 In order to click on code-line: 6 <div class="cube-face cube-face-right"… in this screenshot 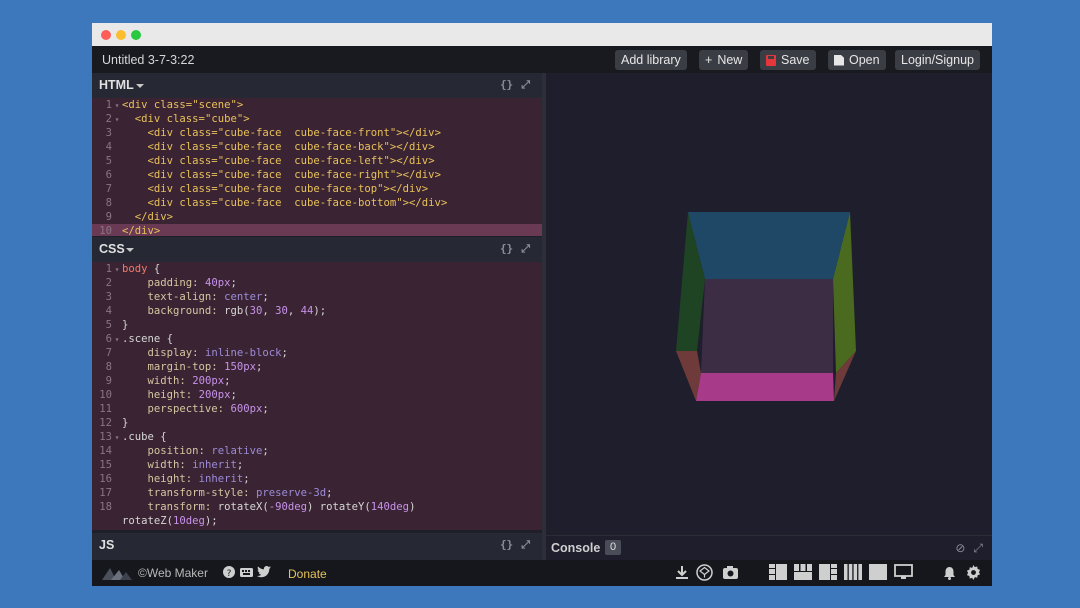, I will do `click(317, 175)`.